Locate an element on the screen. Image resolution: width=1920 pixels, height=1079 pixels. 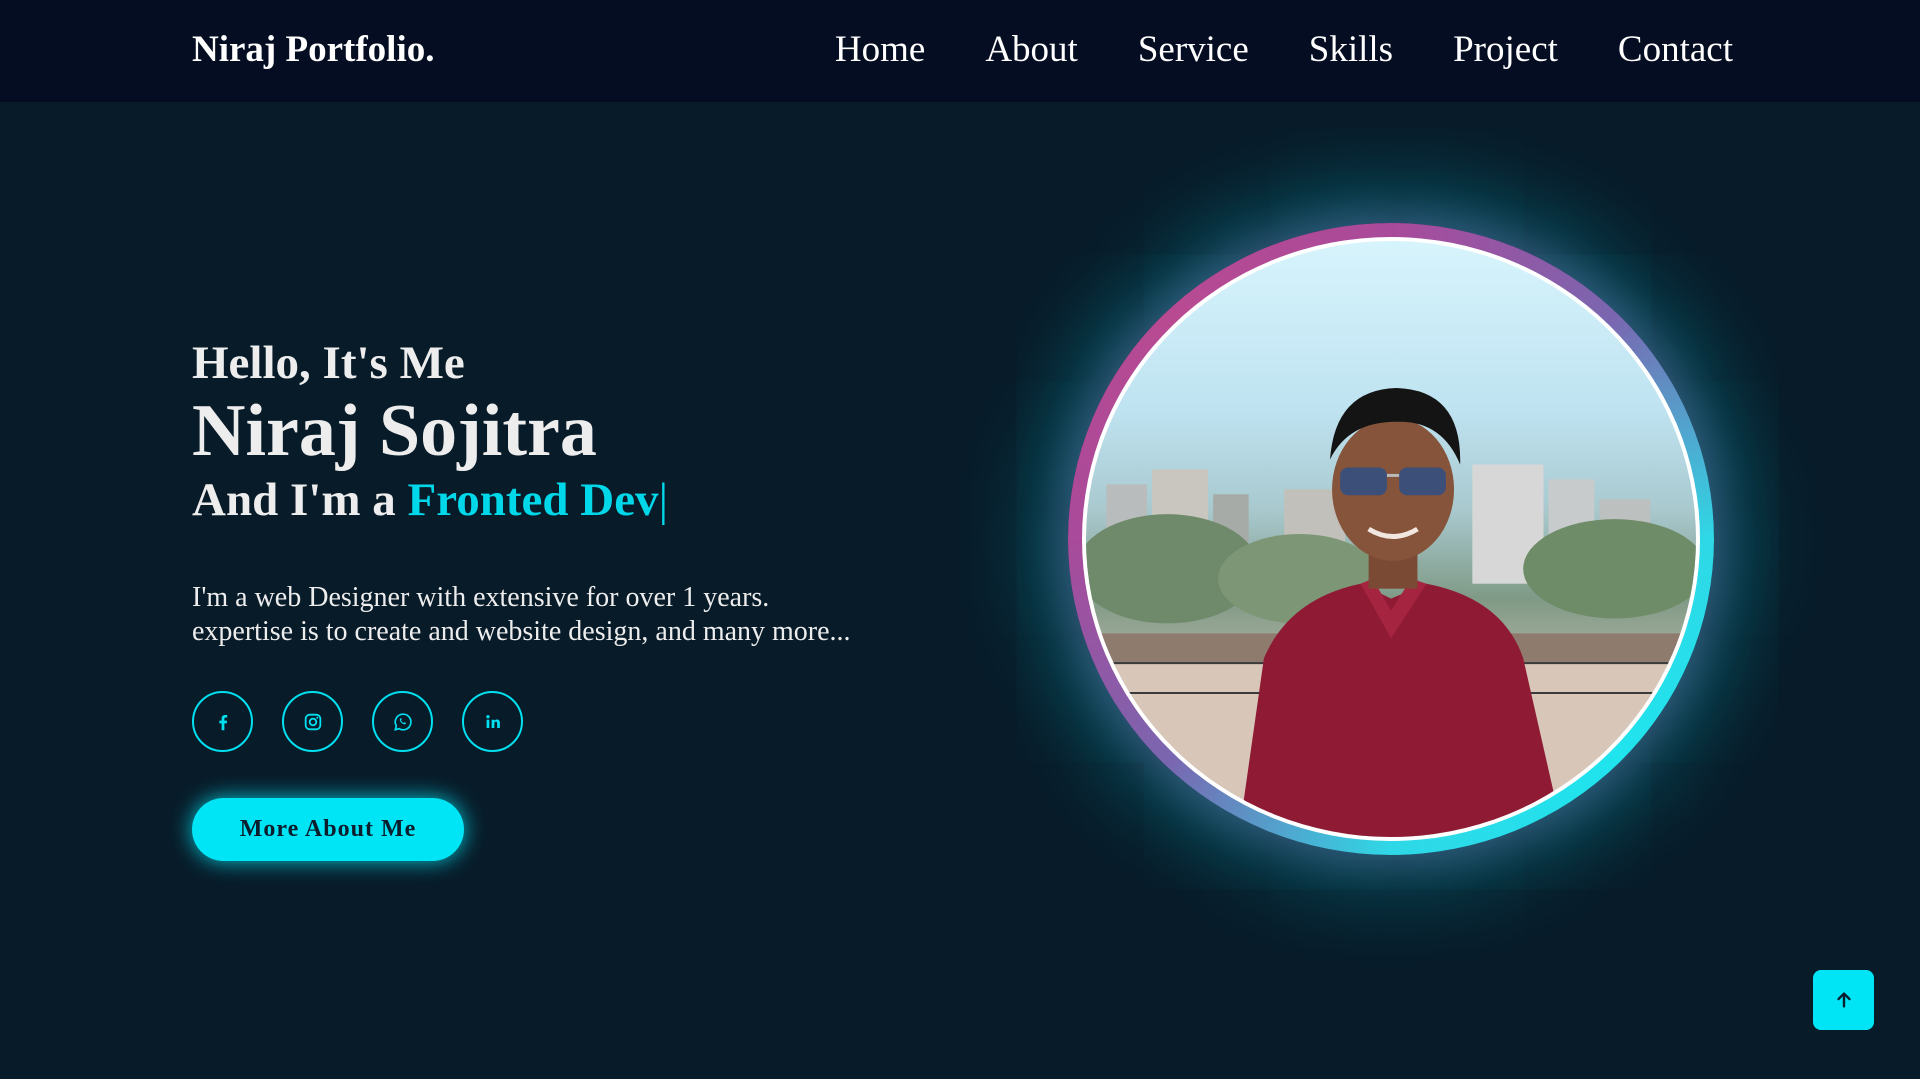
hero-role-prefix: And I'm a is located at coordinates (300, 500).